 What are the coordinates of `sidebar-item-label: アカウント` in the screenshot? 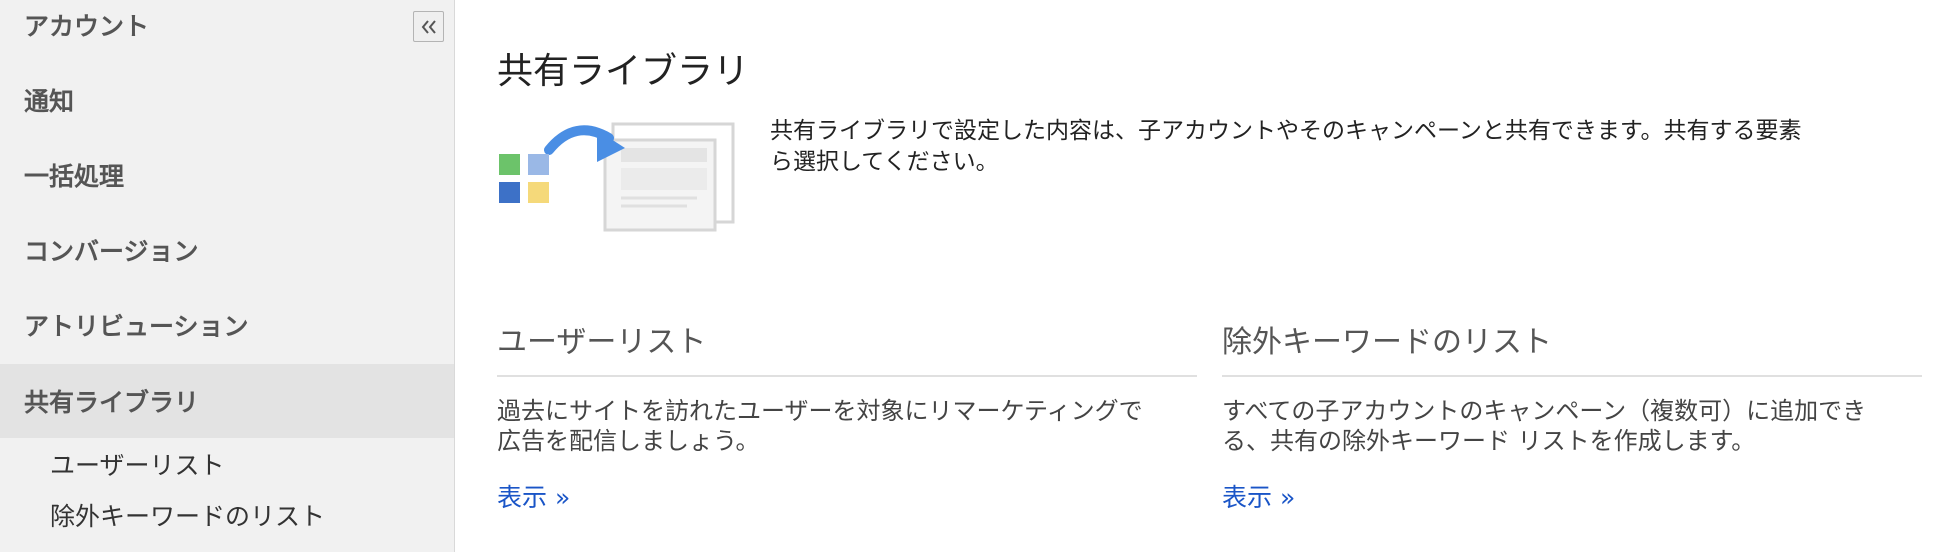 It's located at (87, 26).